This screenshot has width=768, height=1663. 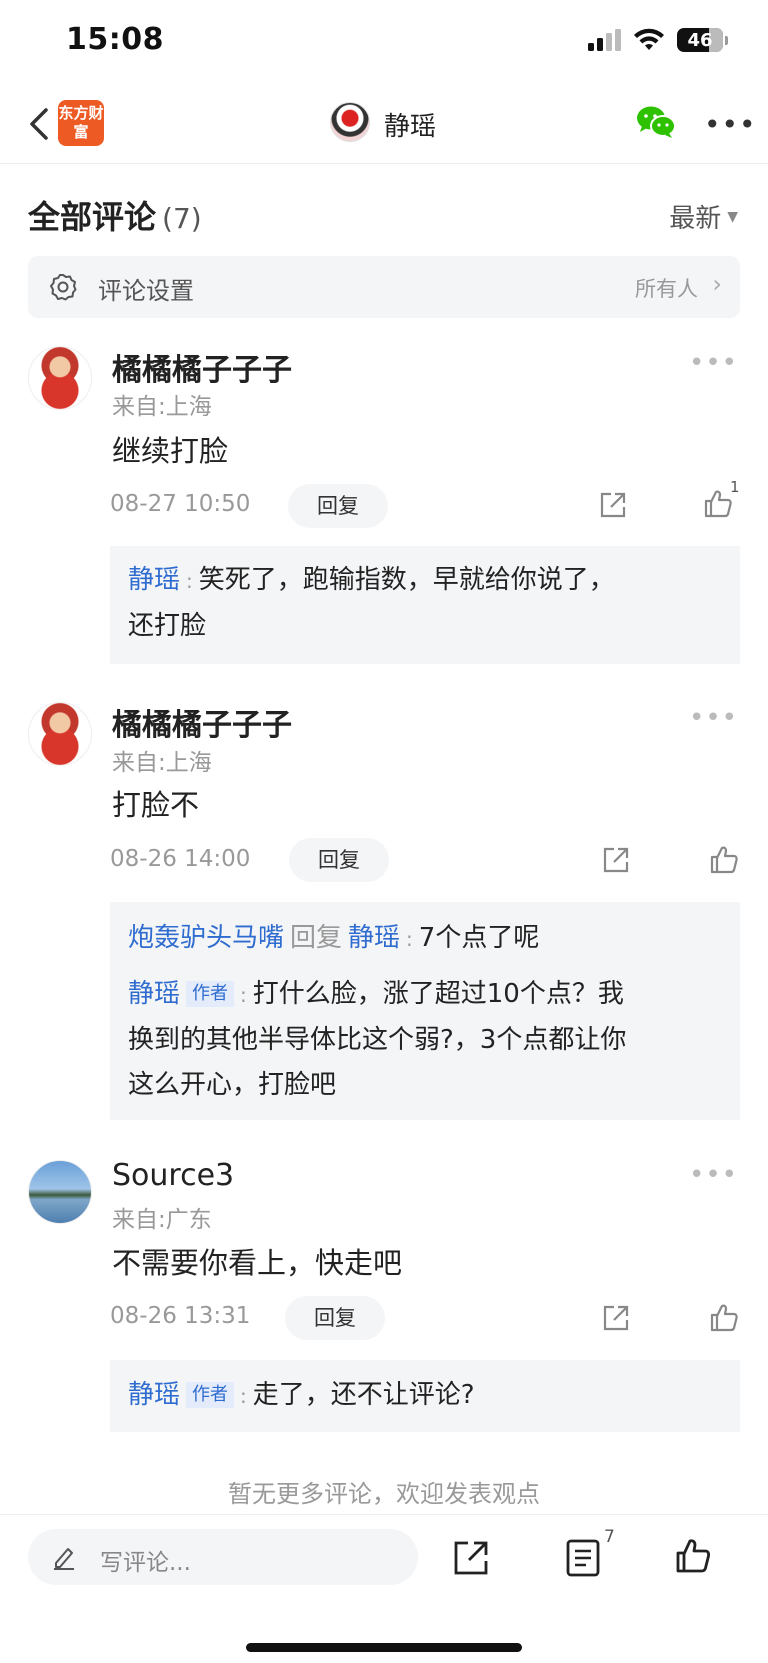 What do you see at coordinates (180, 859) in the screenshot?
I see `comment-timestamp: 08-26 14:00` at bounding box center [180, 859].